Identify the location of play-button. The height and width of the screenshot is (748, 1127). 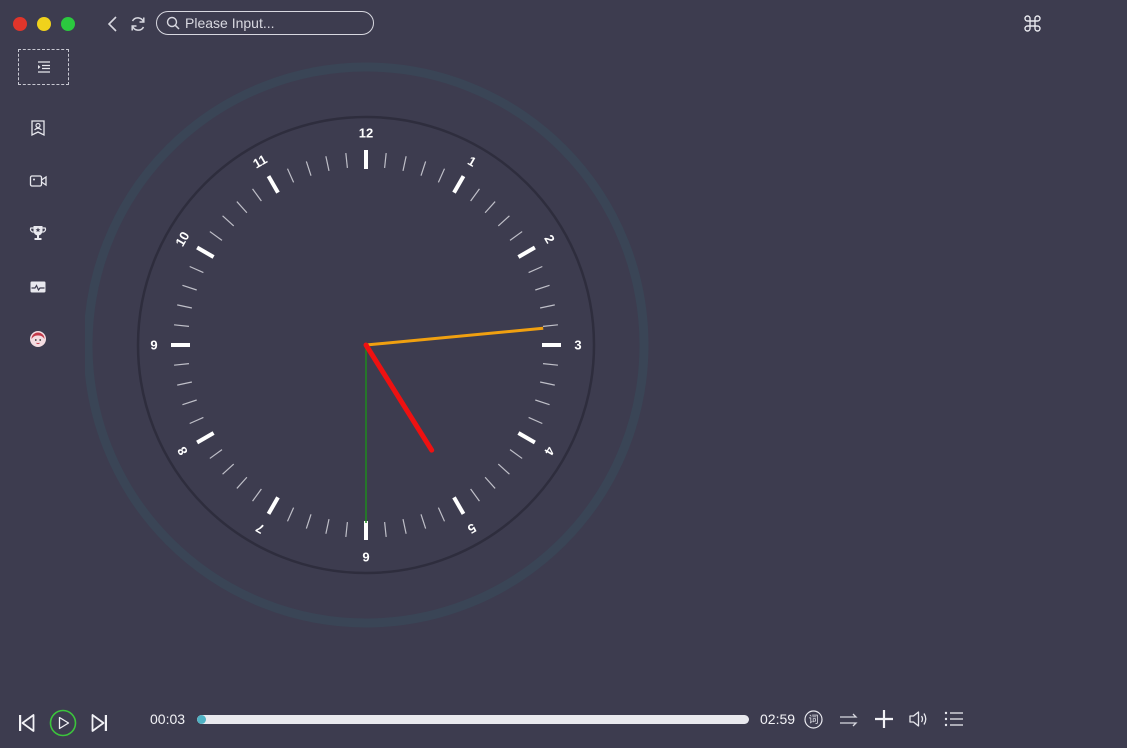
(63, 725).